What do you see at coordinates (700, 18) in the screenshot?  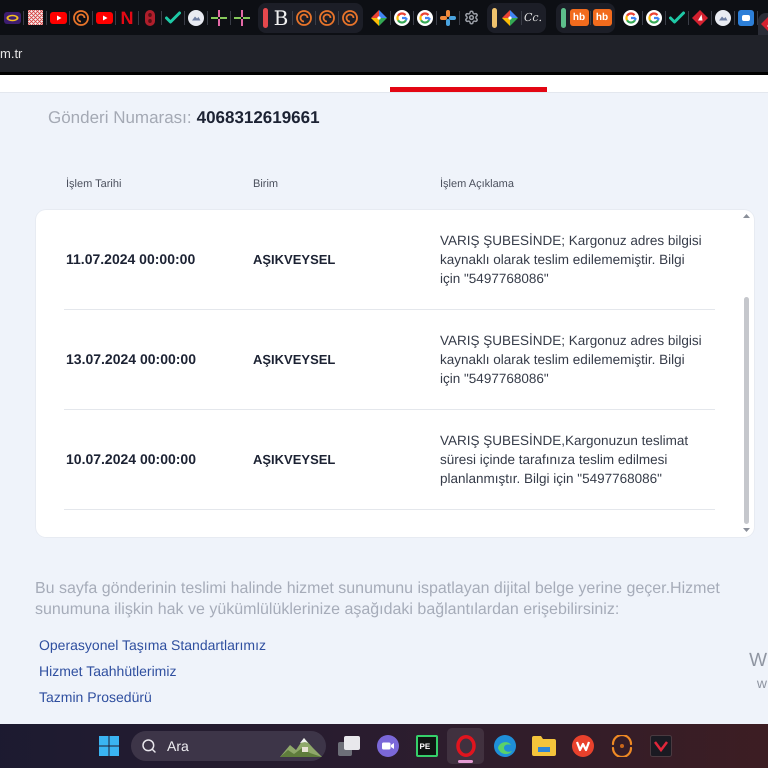 I see `diamond-icon` at bounding box center [700, 18].